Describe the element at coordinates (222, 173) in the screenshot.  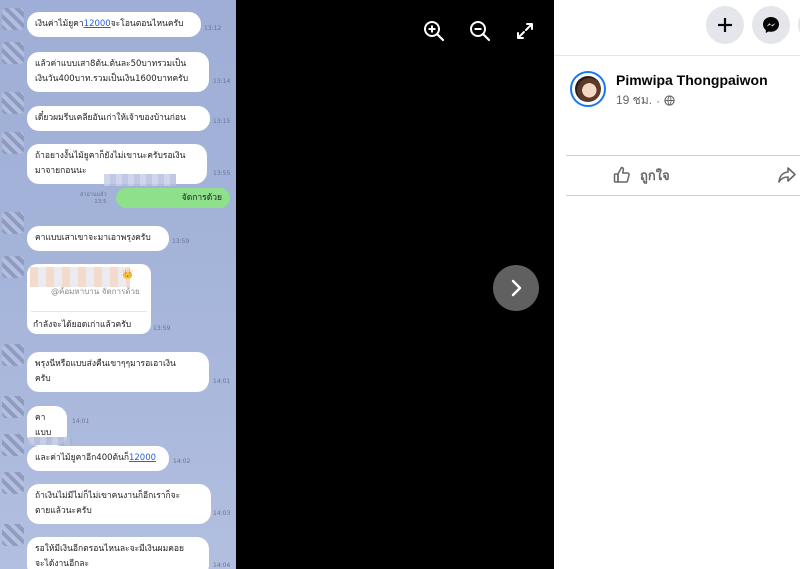
I see `message-time: 13:55` at that location.